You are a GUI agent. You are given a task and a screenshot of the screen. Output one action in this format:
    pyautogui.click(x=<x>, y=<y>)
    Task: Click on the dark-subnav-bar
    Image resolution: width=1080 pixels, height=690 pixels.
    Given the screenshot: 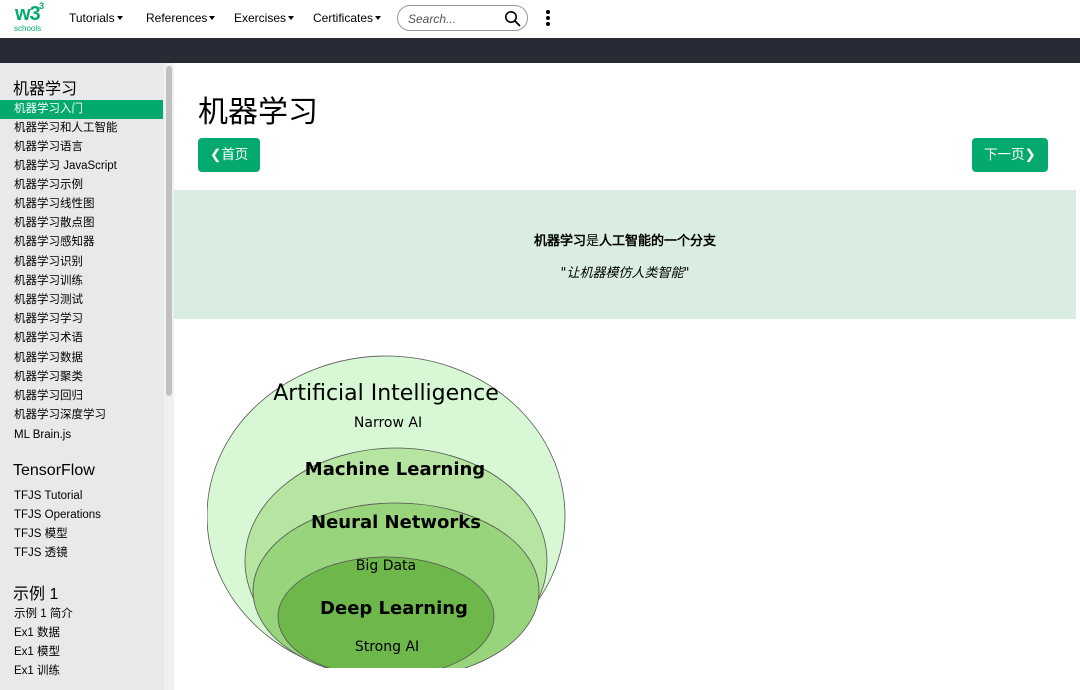 What is the action you would take?
    pyautogui.click(x=540, y=50)
    